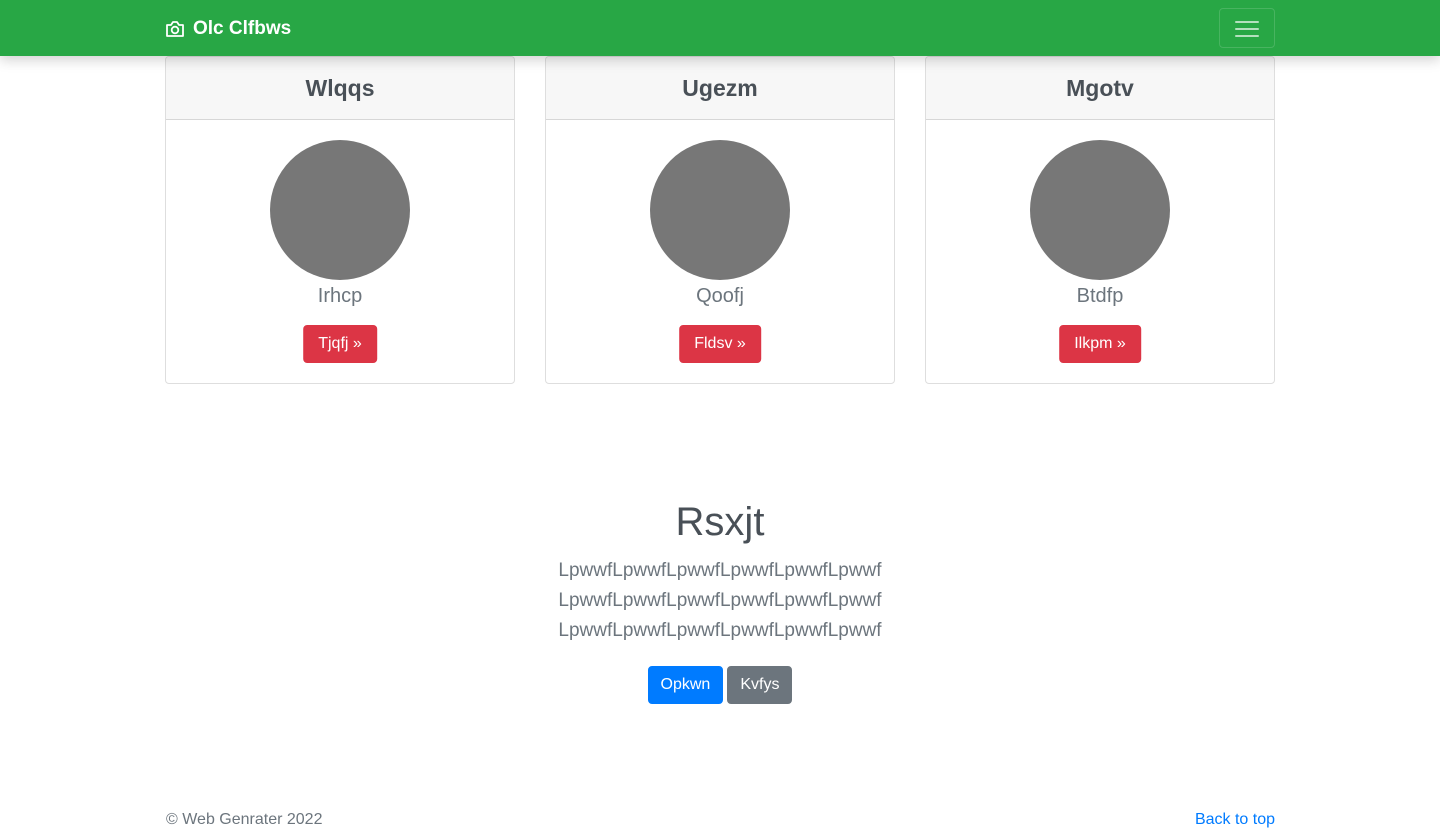 Image resolution: width=1440 pixels, height=832 pixels. I want to click on card-action-button: Tjqfj », so click(340, 344).